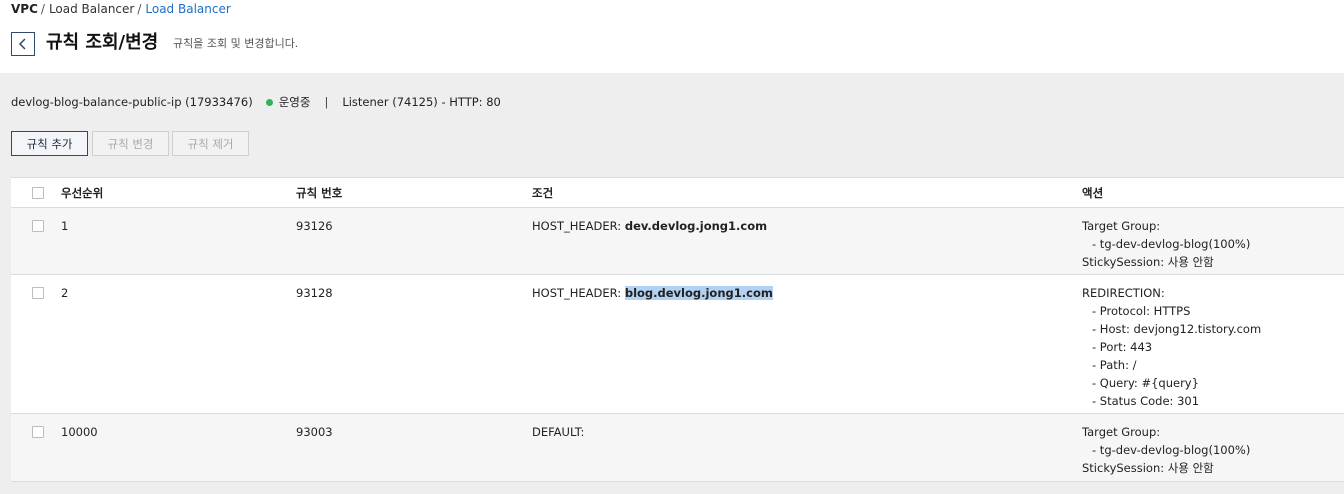 Image resolution: width=1344 pixels, height=494 pixels. What do you see at coordinates (49, 143) in the screenshot?
I see `add-rule-button: 규칙 추가` at bounding box center [49, 143].